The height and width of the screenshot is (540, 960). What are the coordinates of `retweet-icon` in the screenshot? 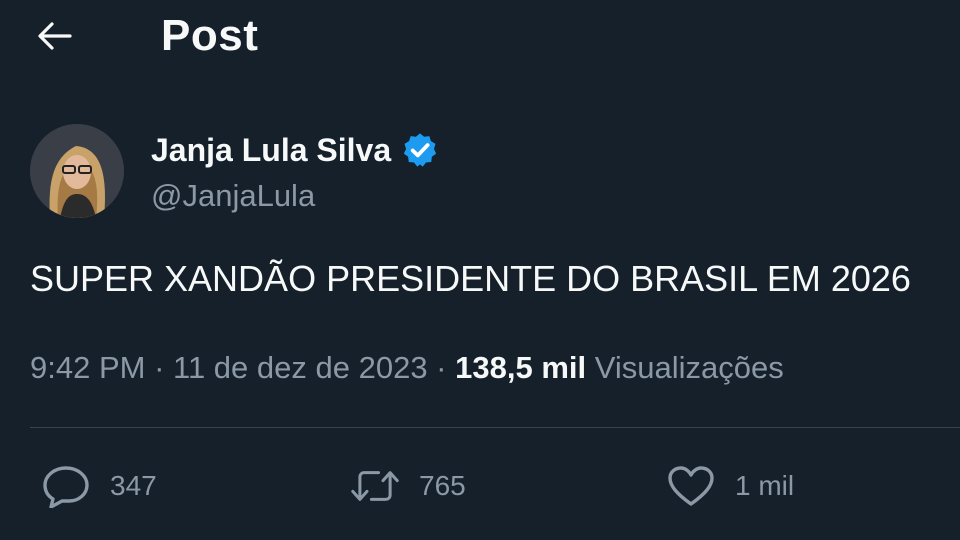 It's located at (375, 486).